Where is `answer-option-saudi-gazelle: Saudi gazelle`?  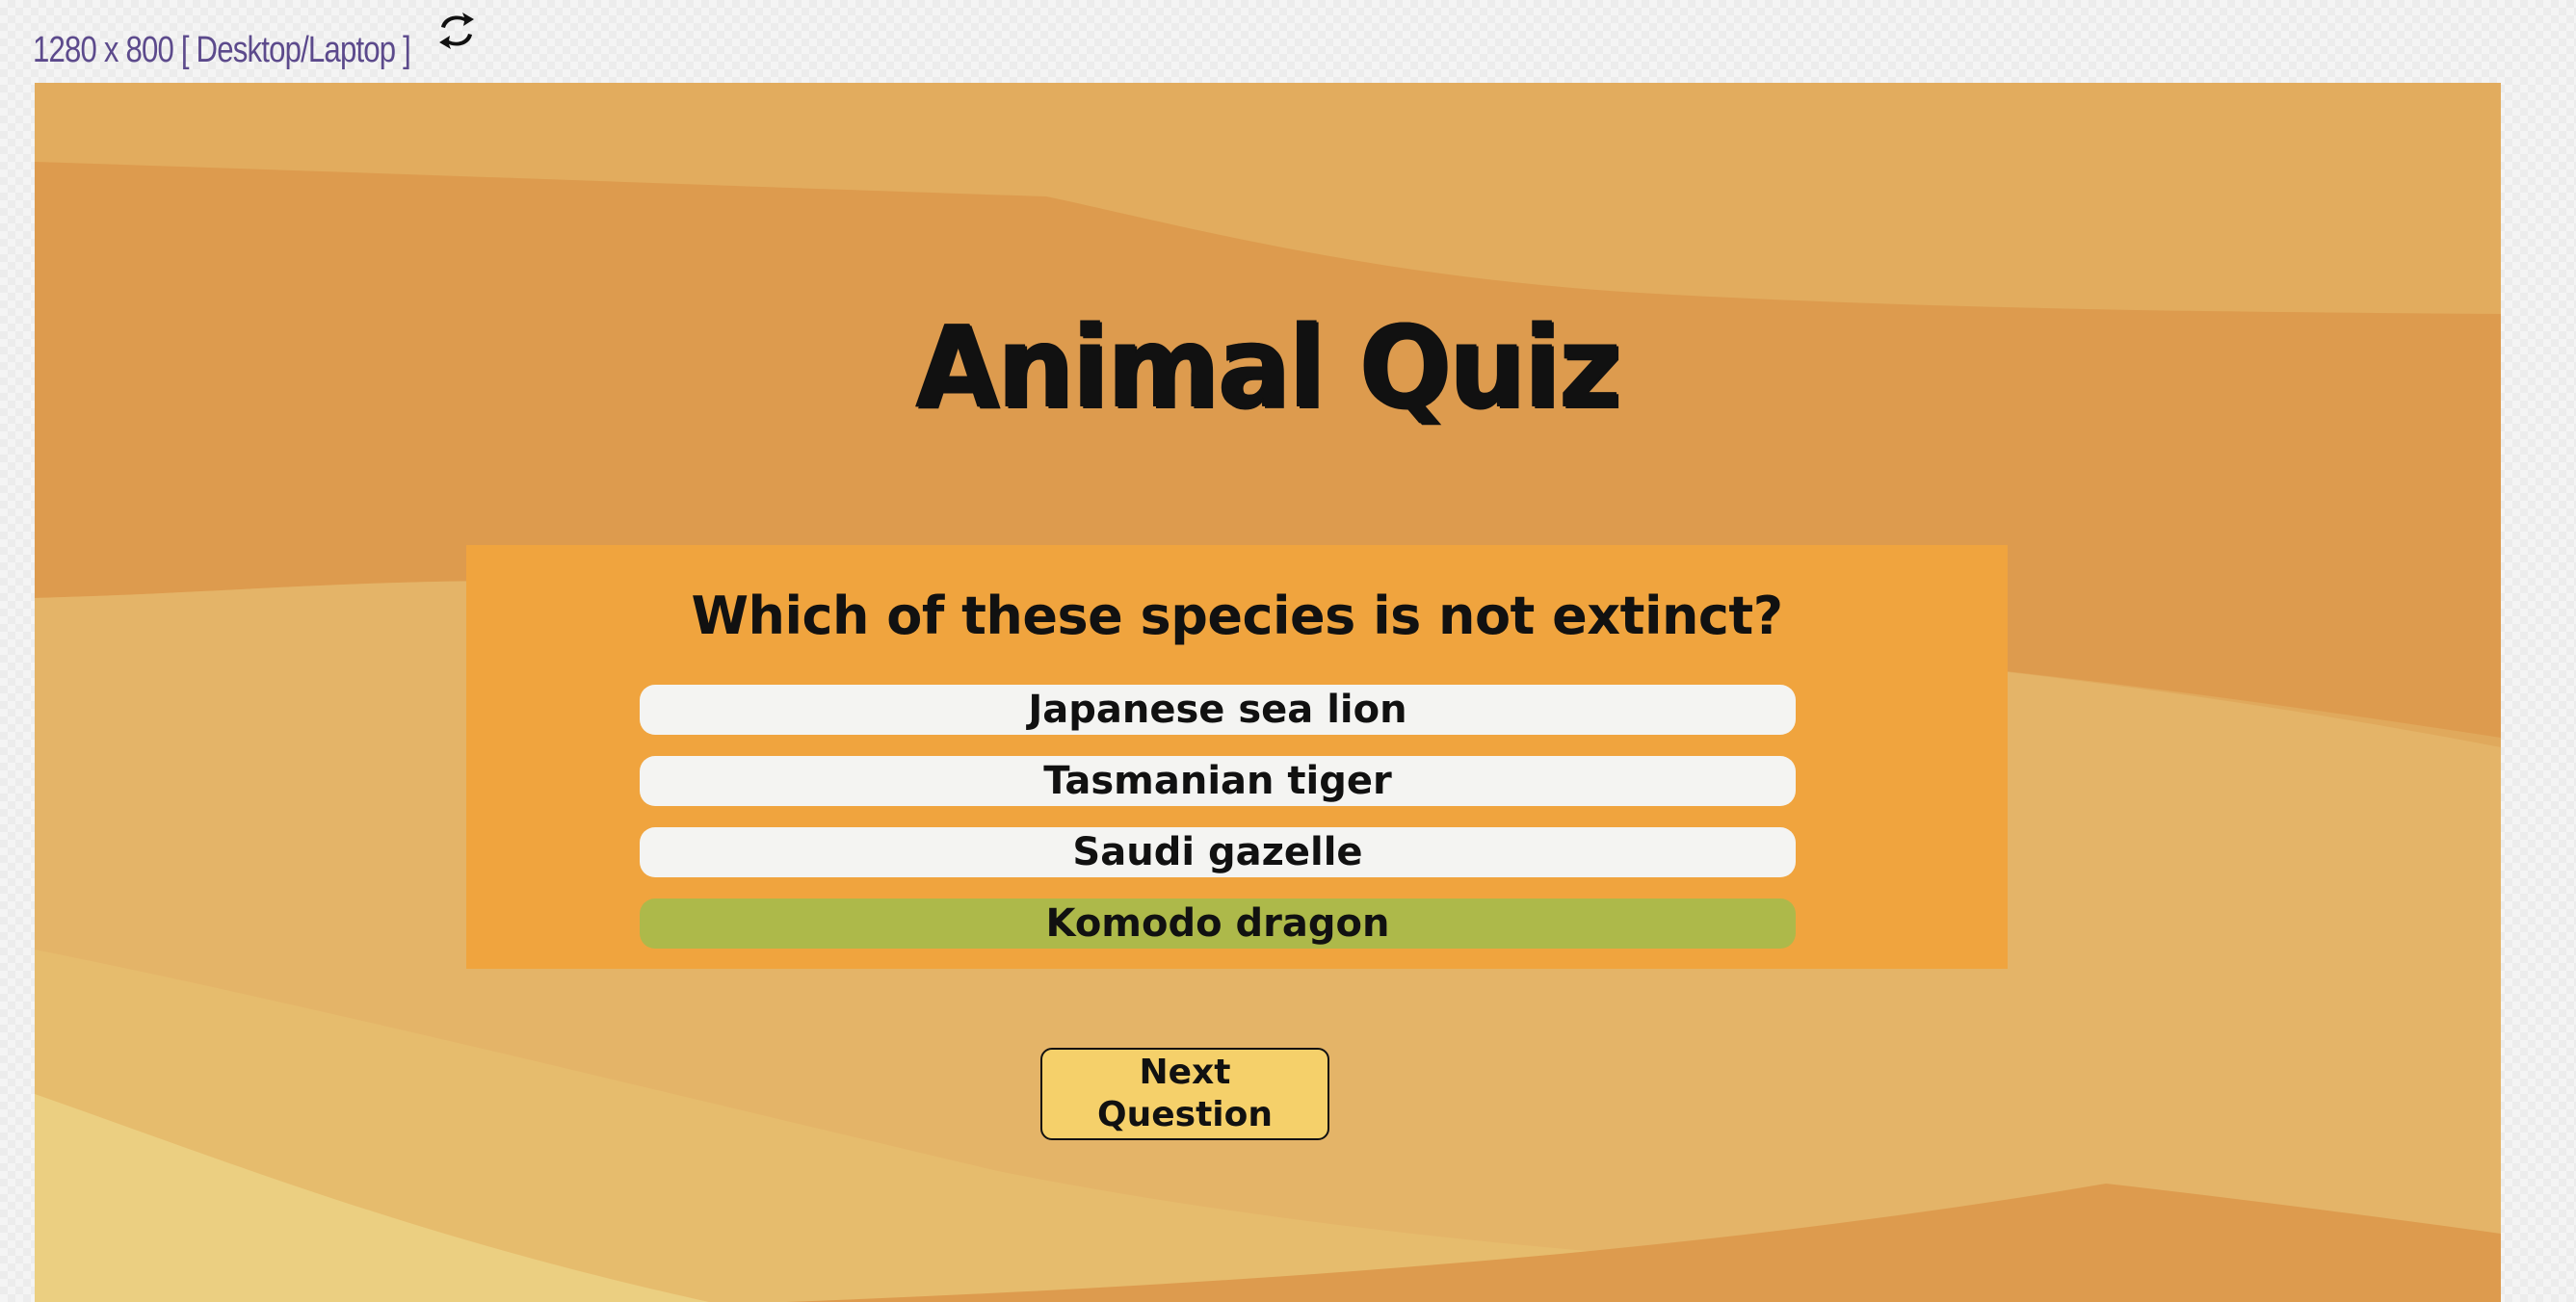 answer-option-saudi-gazelle: Saudi gazelle is located at coordinates (1218, 852).